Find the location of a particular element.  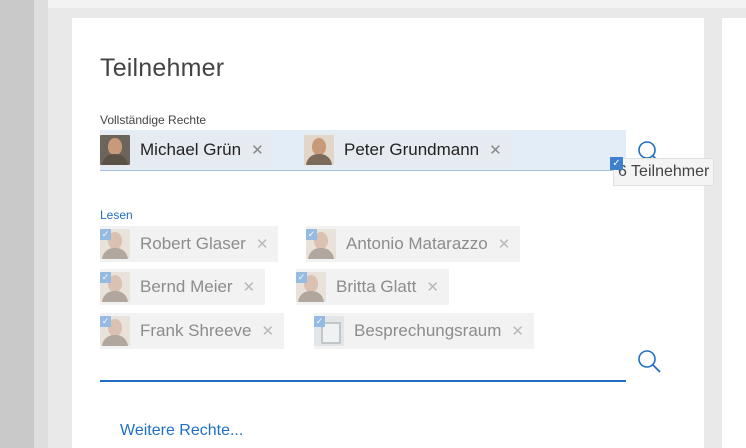

panel-title: Teilnehmer is located at coordinates (162, 68).